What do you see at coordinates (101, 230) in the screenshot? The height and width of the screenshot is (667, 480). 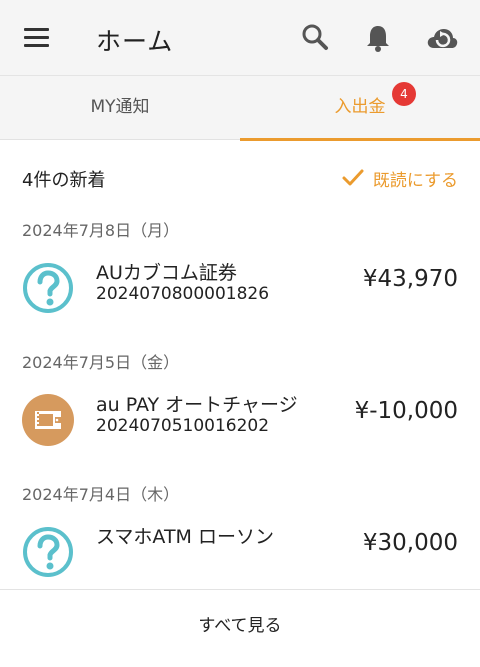 I see `date-header: 2024年7月8日（月）` at bounding box center [101, 230].